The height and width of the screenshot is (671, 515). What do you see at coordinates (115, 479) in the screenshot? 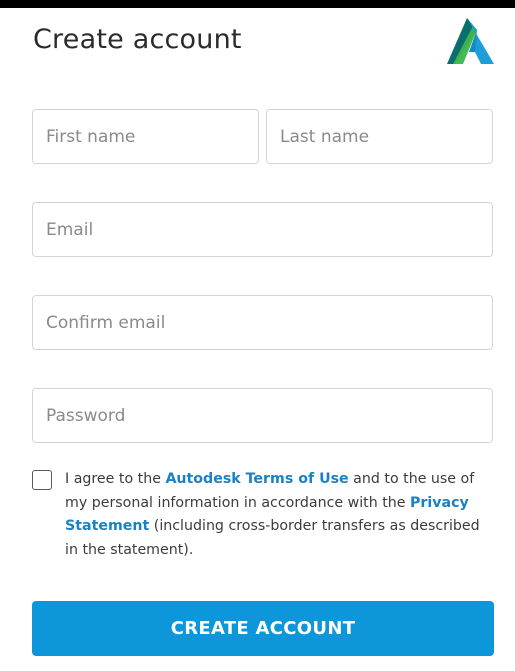
I see `consent-text-before: I agree to the` at bounding box center [115, 479].